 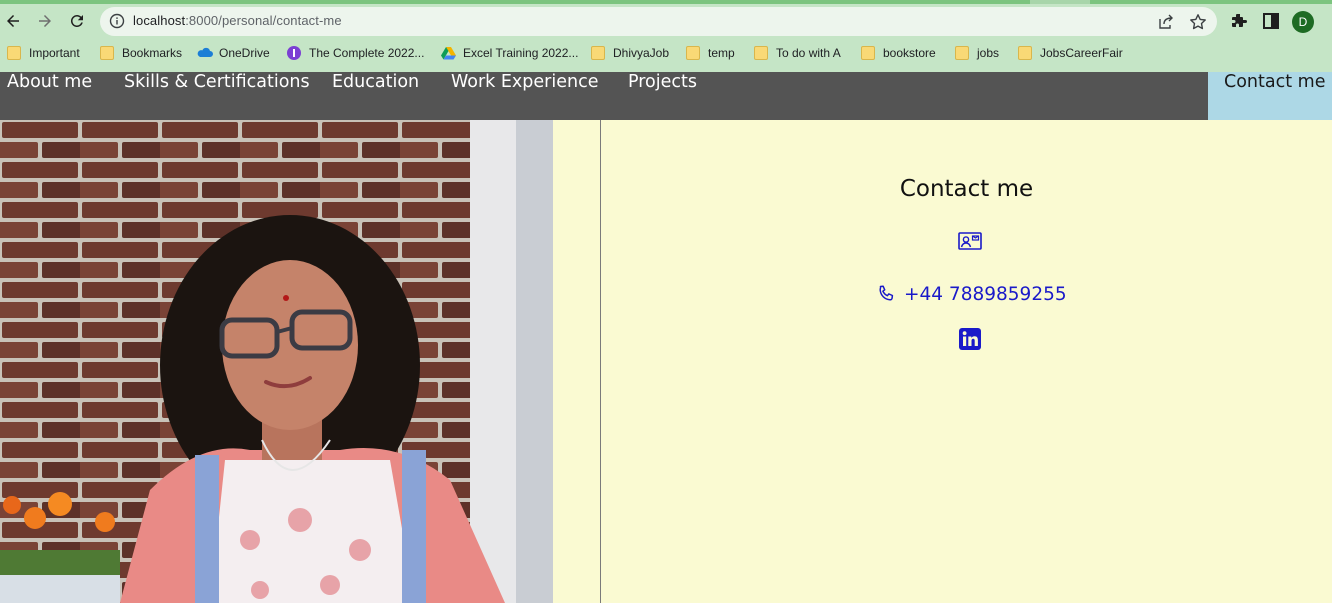 I want to click on bookmark-9: jobs, so click(x=977, y=53).